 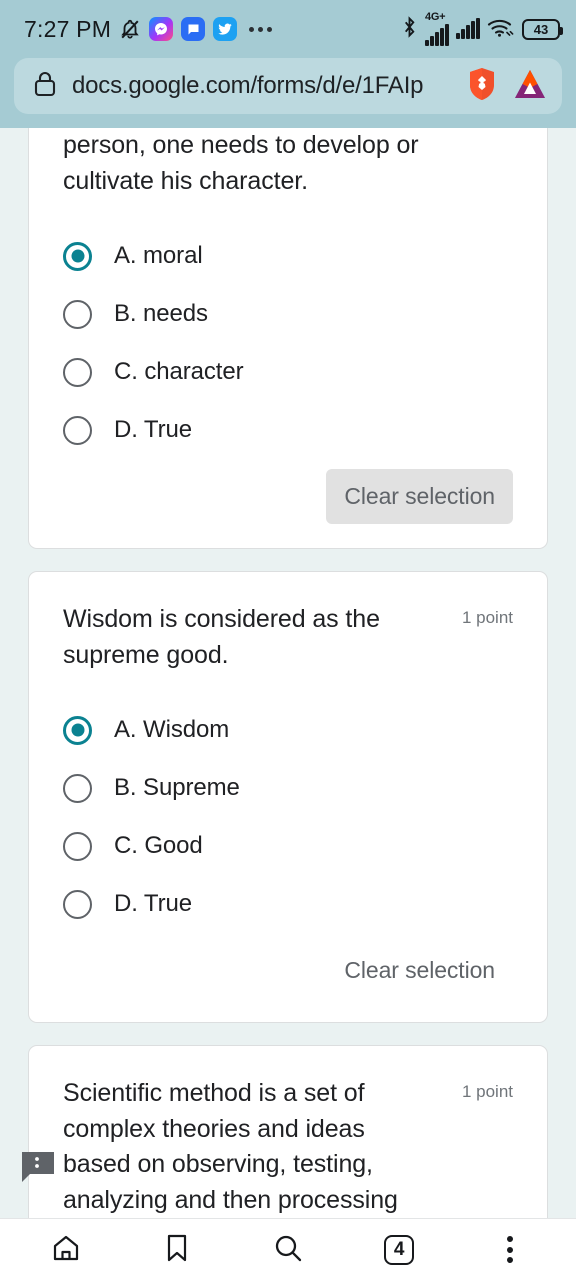 What do you see at coordinates (158, 255) in the screenshot?
I see `option-label: A. moral` at bounding box center [158, 255].